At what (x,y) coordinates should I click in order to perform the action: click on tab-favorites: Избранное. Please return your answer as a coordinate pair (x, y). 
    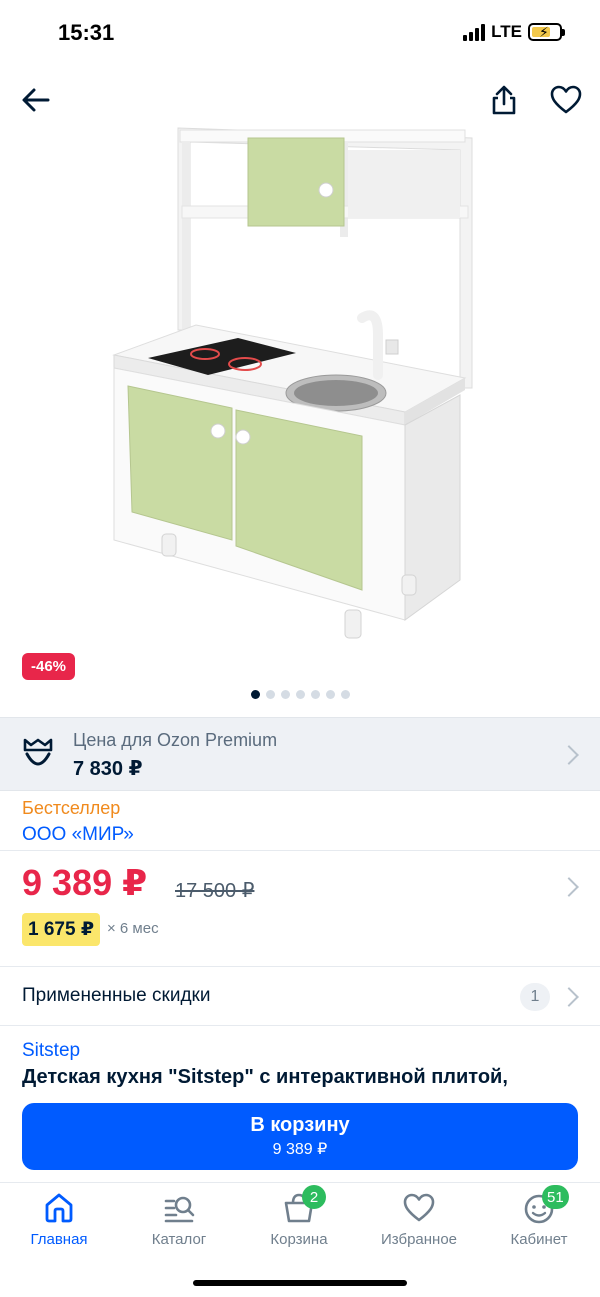
    Looking at the image, I should click on (419, 1219).